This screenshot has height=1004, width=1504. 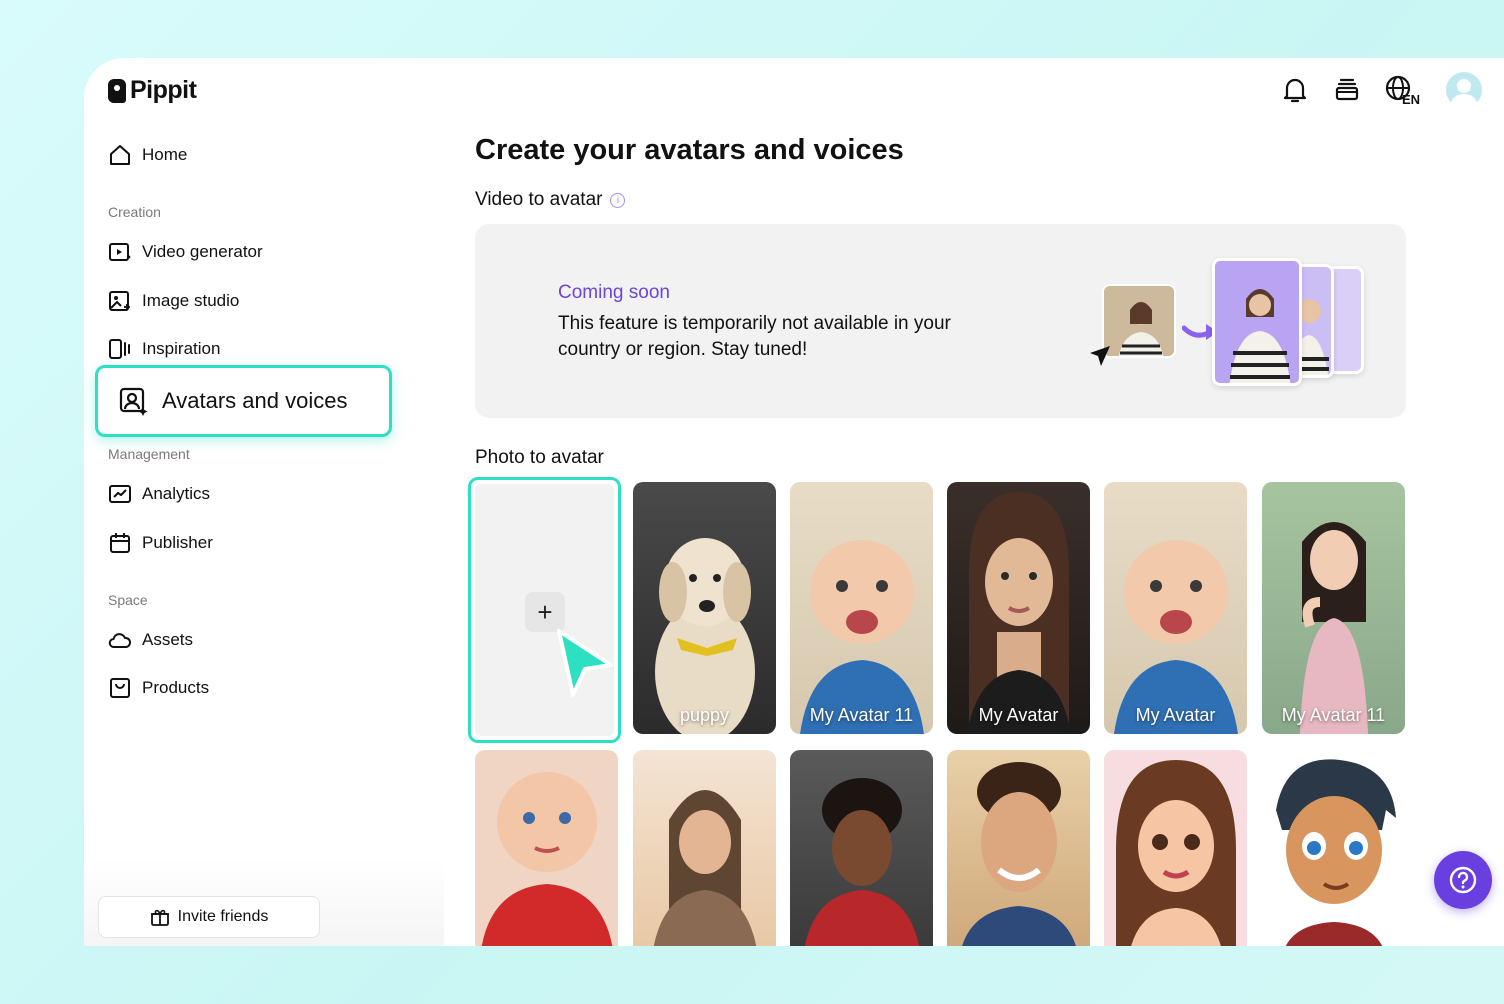 I want to click on sidebar-item-avatars-and-voices: Avatars and voices, so click(x=243, y=401).